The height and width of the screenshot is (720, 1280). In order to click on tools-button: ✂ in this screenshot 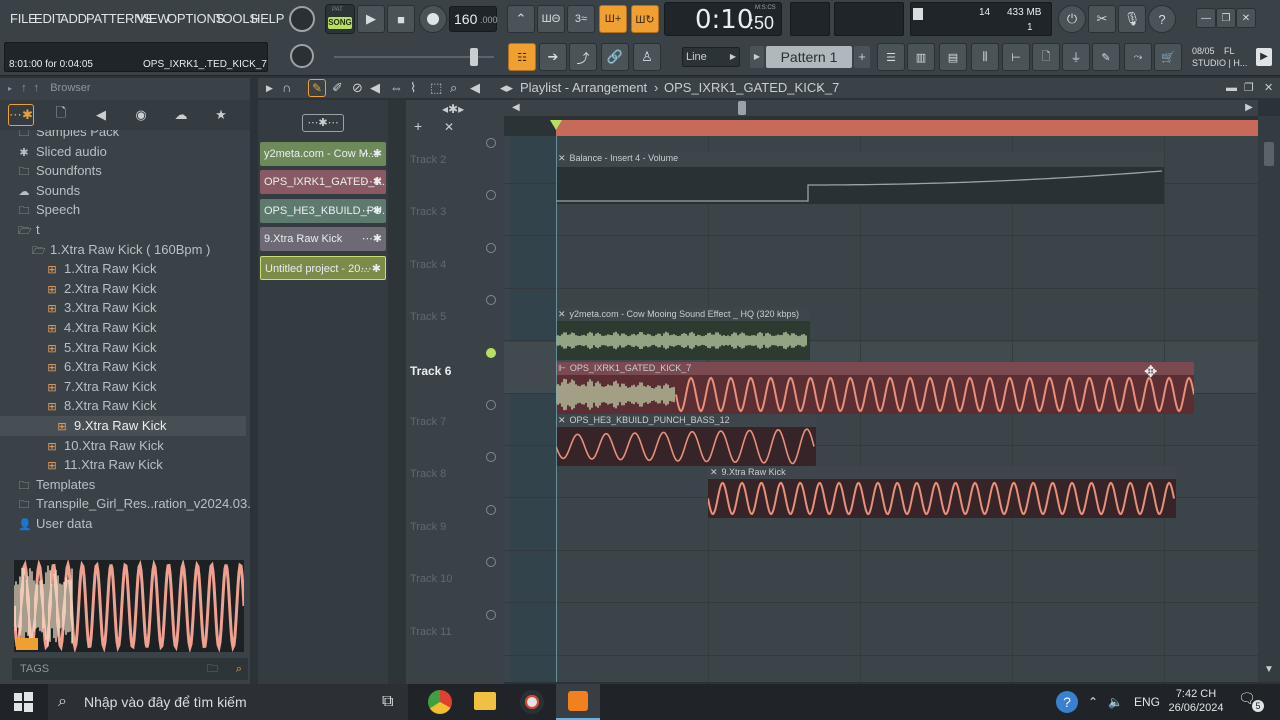, I will do `click(1102, 19)`.